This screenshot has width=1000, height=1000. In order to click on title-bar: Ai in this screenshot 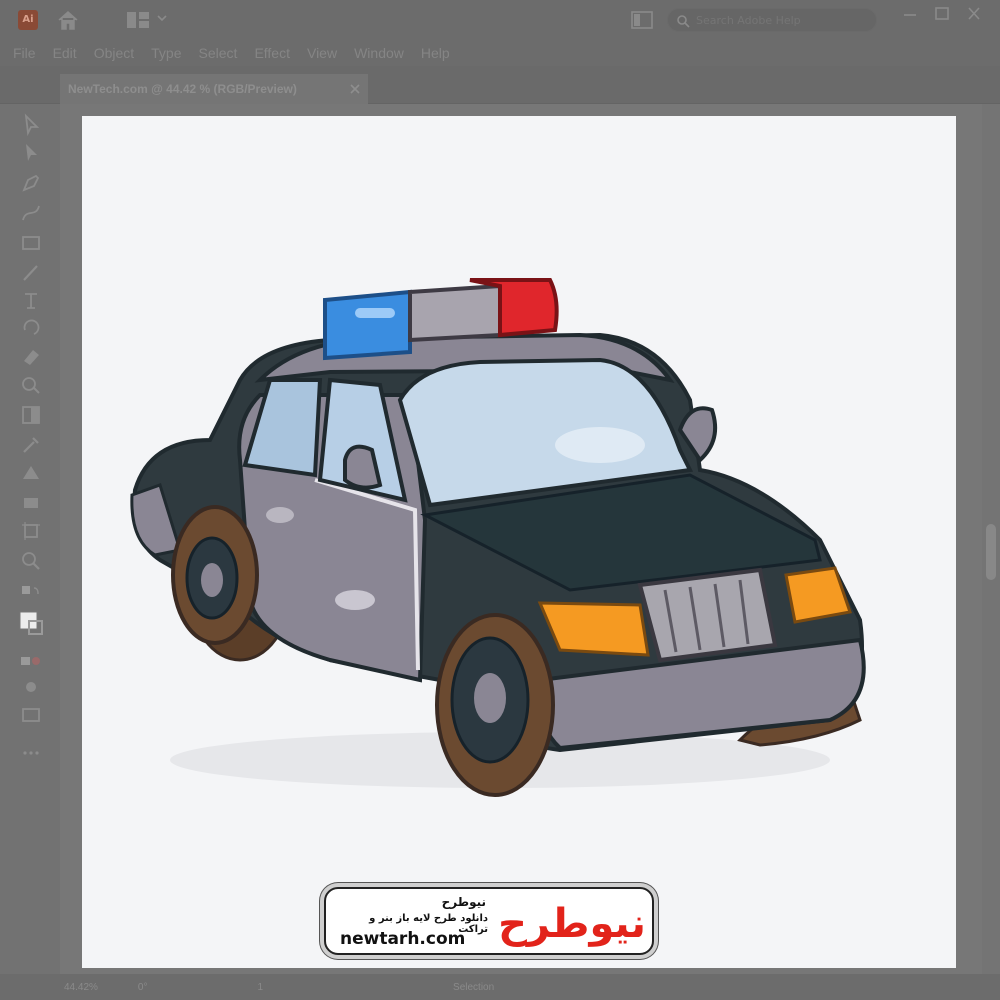, I will do `click(500, 20)`.